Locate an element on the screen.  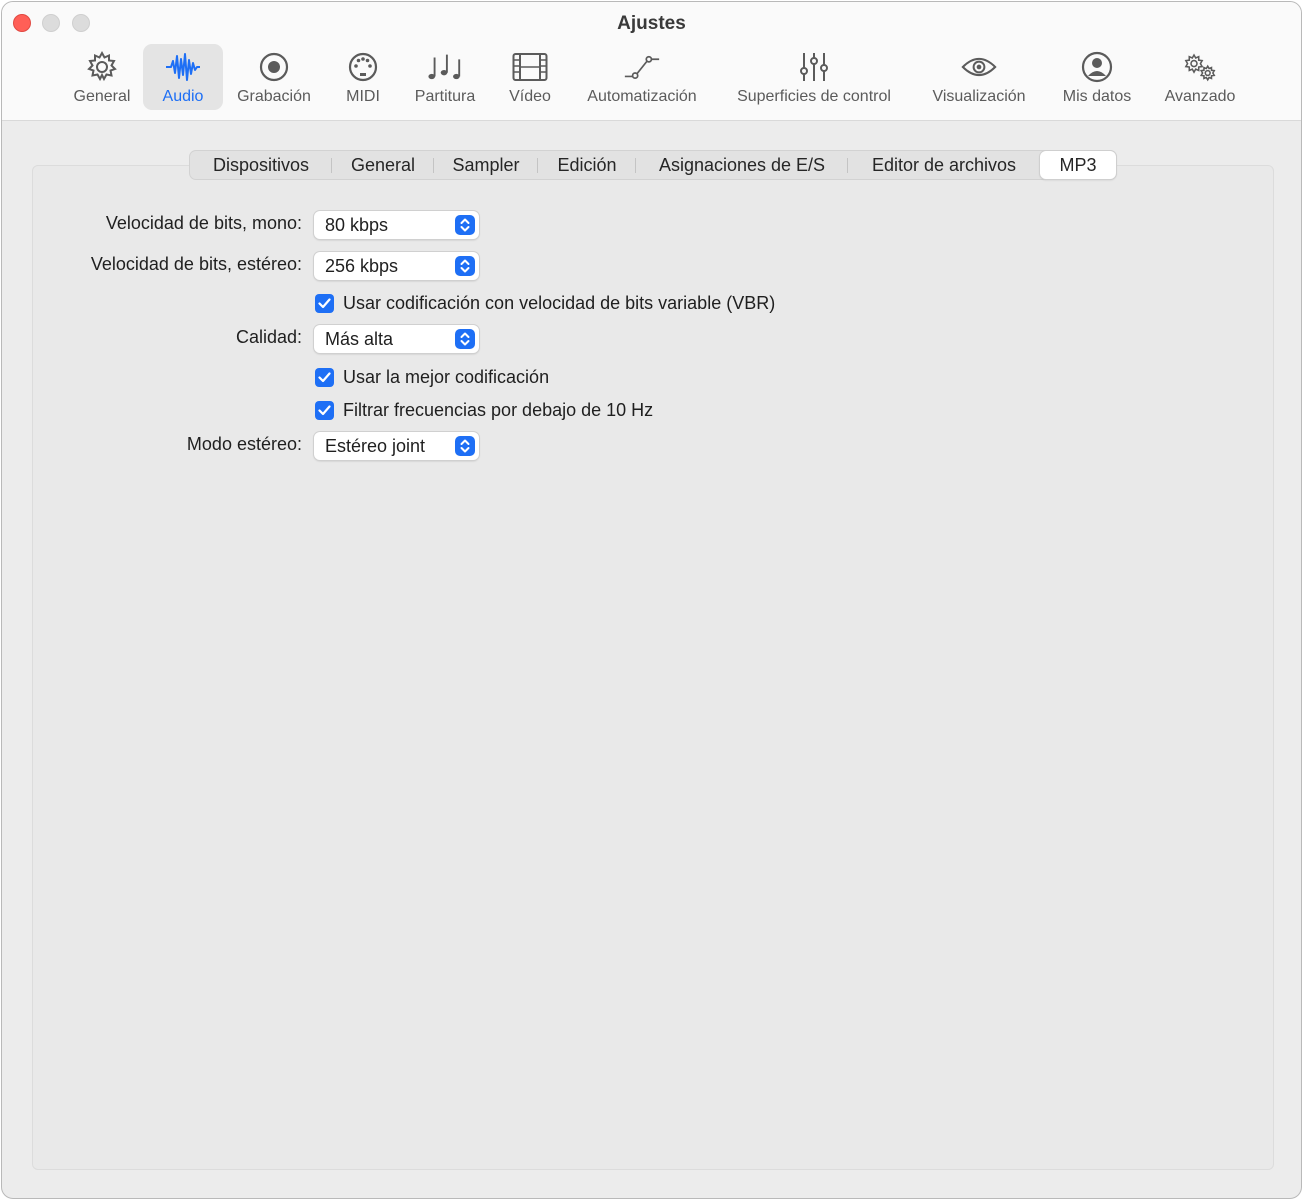
toolbar-item-audio: Audio is located at coordinates (183, 77).